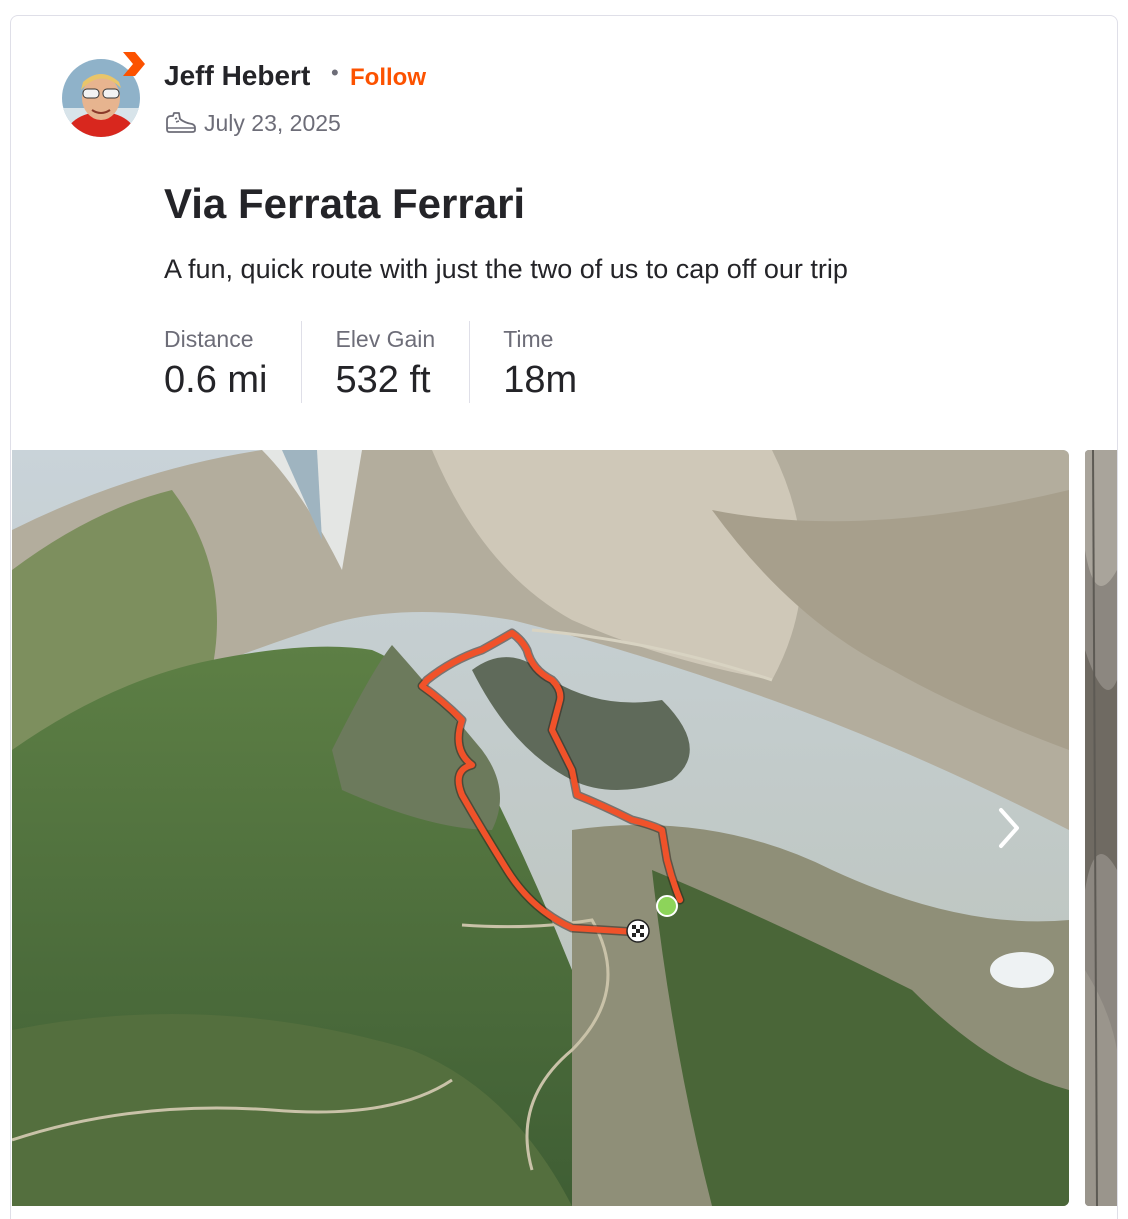 This screenshot has height=1219, width=1128. I want to click on stat-value: 532 ft, so click(383, 380).